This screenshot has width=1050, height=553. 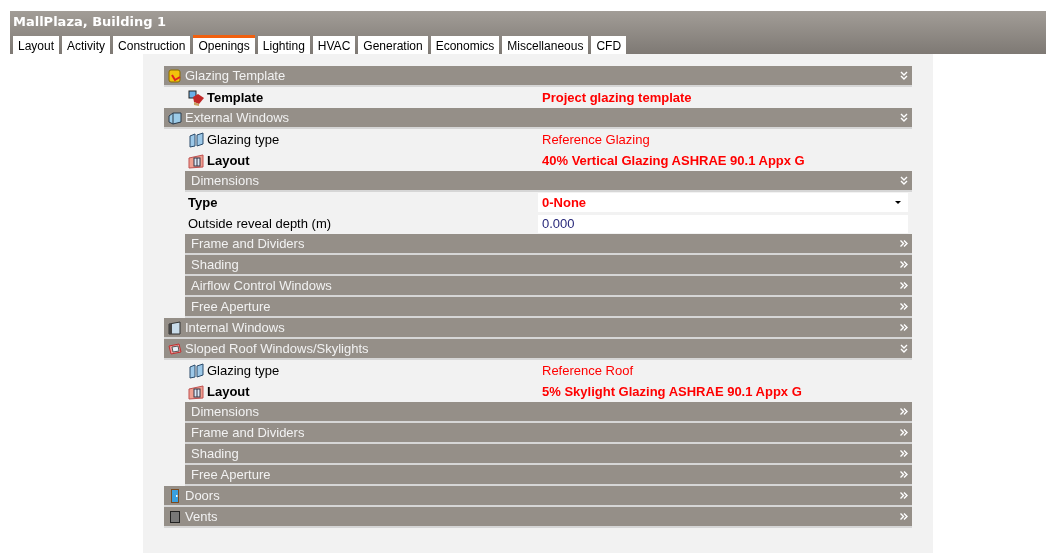 I want to click on tab: Construction, so click(x=152, y=45).